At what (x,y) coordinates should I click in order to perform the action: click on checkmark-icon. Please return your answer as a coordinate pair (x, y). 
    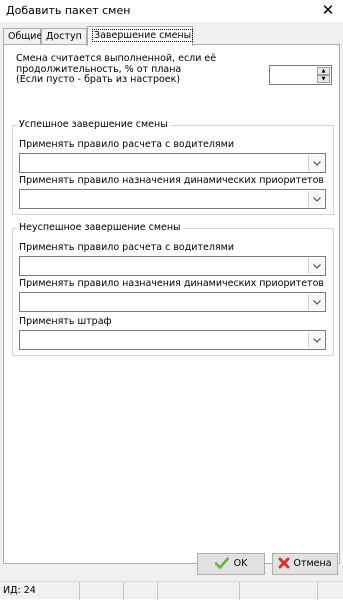
    Looking at the image, I should click on (221, 563).